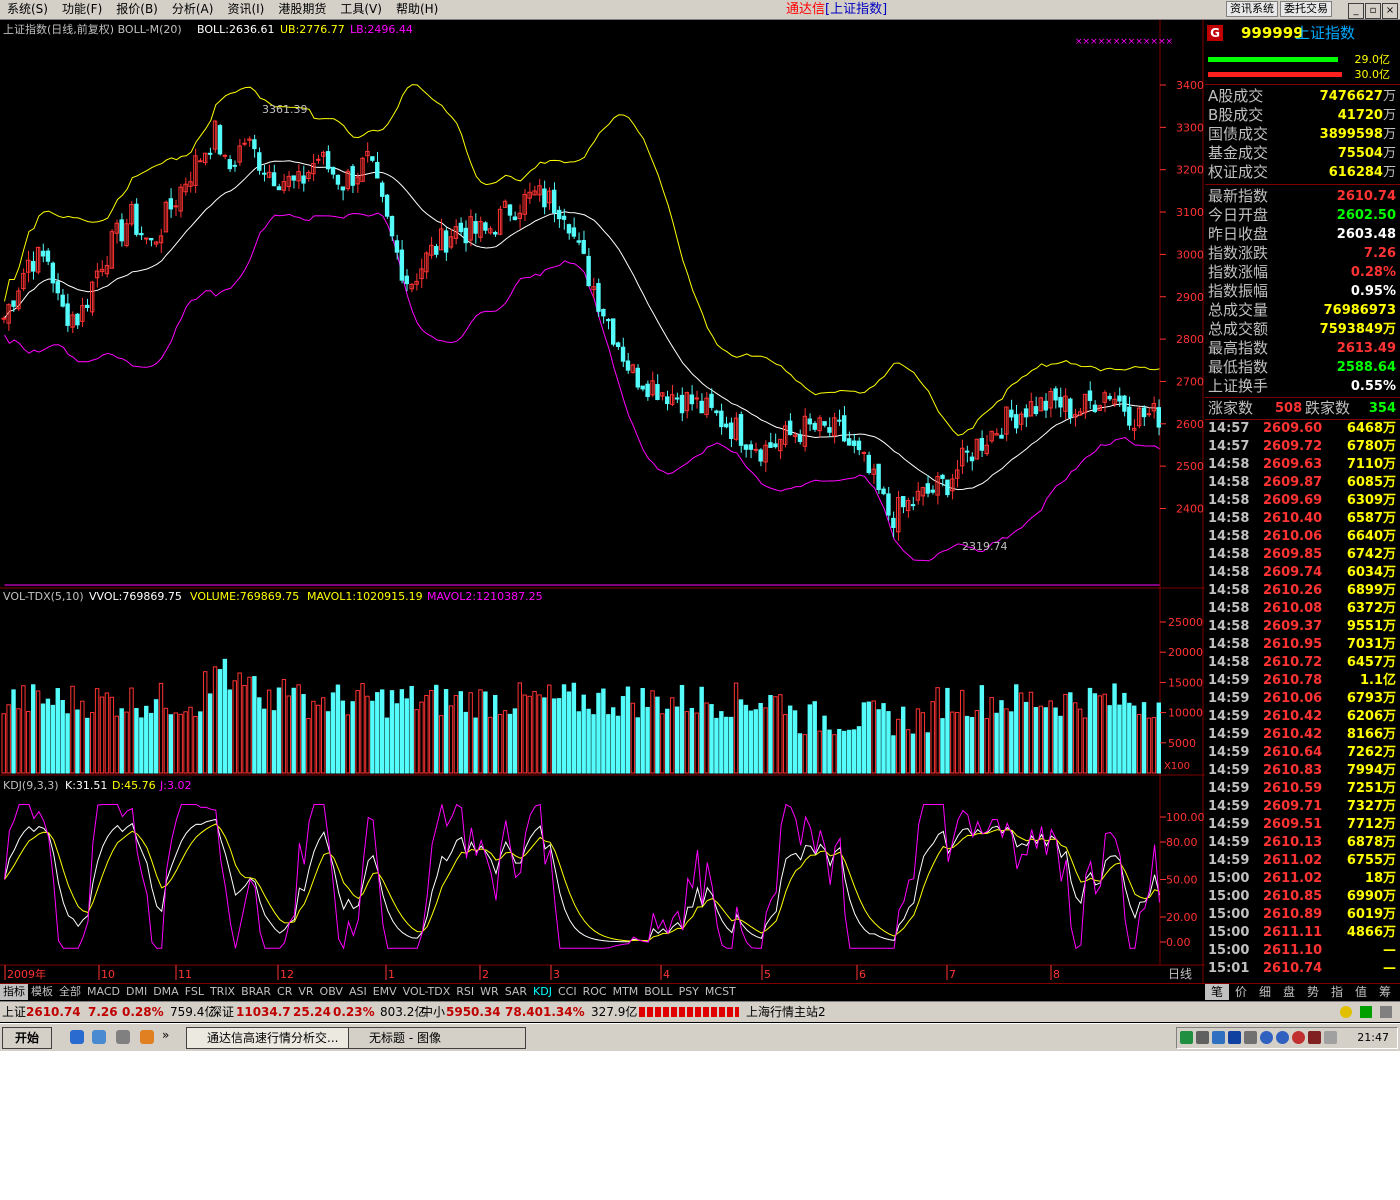 This screenshot has width=1400, height=1200. Describe the element at coordinates (417, 9) in the screenshot. I see `menu-help: 帮助(H)` at that location.